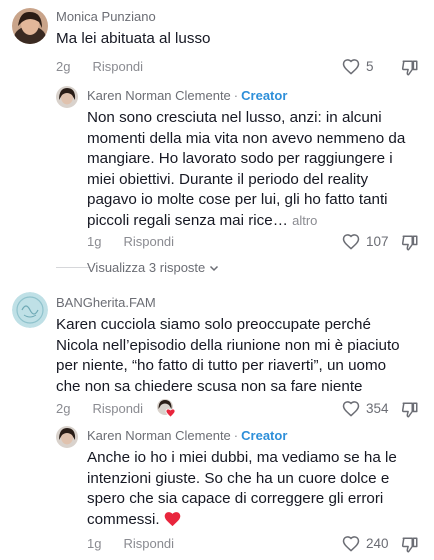 This screenshot has width=434, height=560. I want to click on like-button: 107, so click(365, 241).